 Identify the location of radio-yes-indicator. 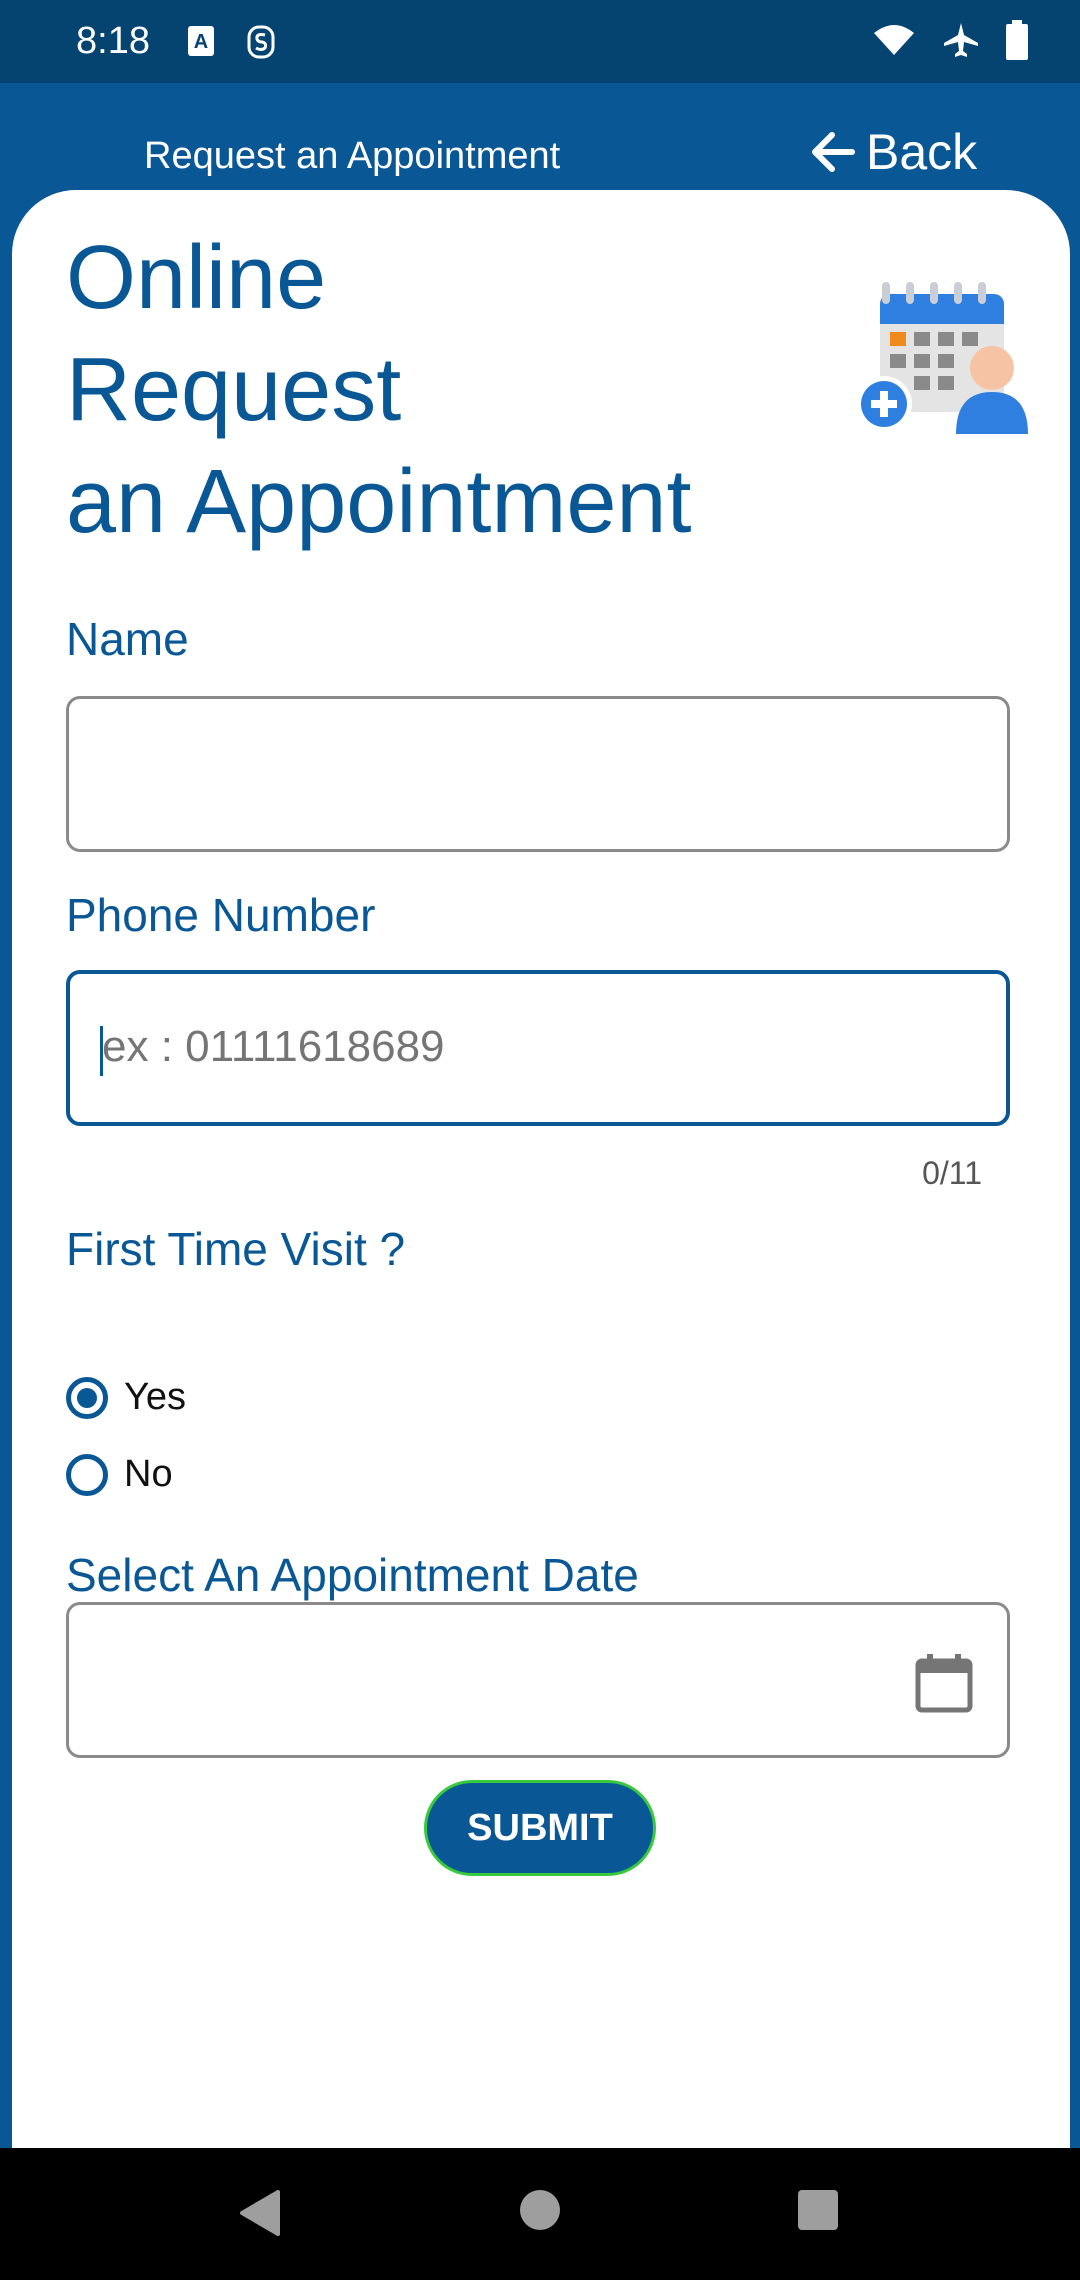
(87, 1397).